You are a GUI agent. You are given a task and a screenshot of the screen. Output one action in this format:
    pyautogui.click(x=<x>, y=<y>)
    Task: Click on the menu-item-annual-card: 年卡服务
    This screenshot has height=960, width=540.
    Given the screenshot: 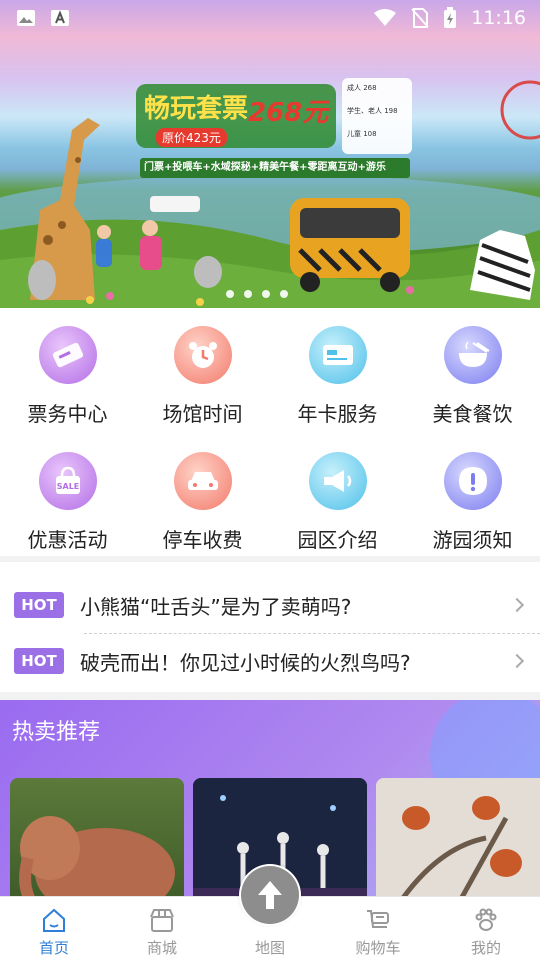 What is the action you would take?
    pyautogui.click(x=337, y=371)
    